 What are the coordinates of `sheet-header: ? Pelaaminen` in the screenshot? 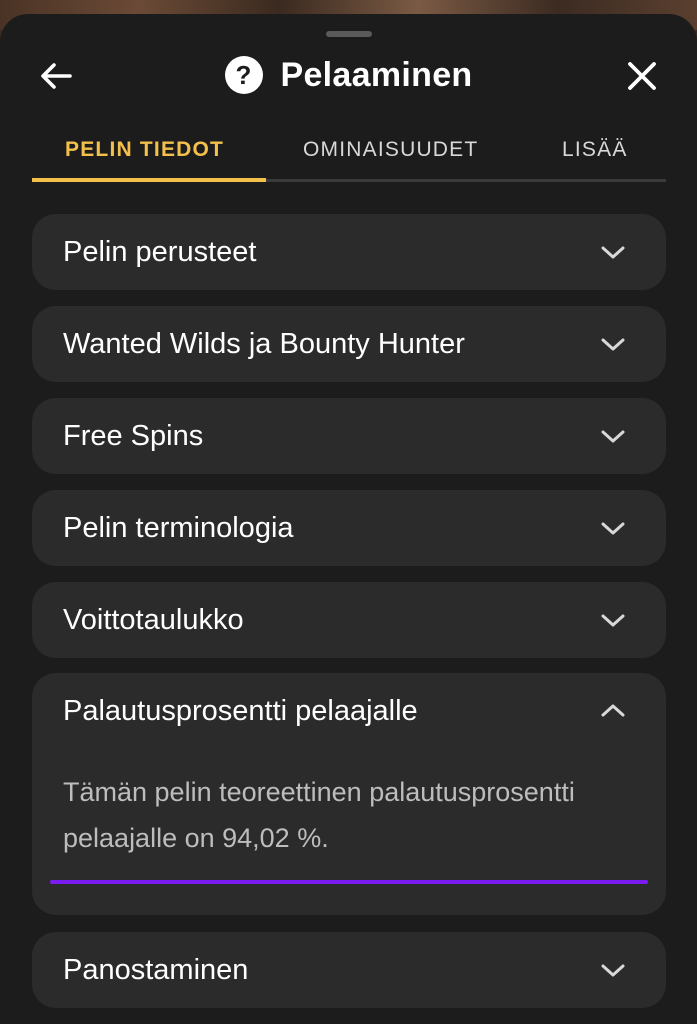 It's located at (348, 75).